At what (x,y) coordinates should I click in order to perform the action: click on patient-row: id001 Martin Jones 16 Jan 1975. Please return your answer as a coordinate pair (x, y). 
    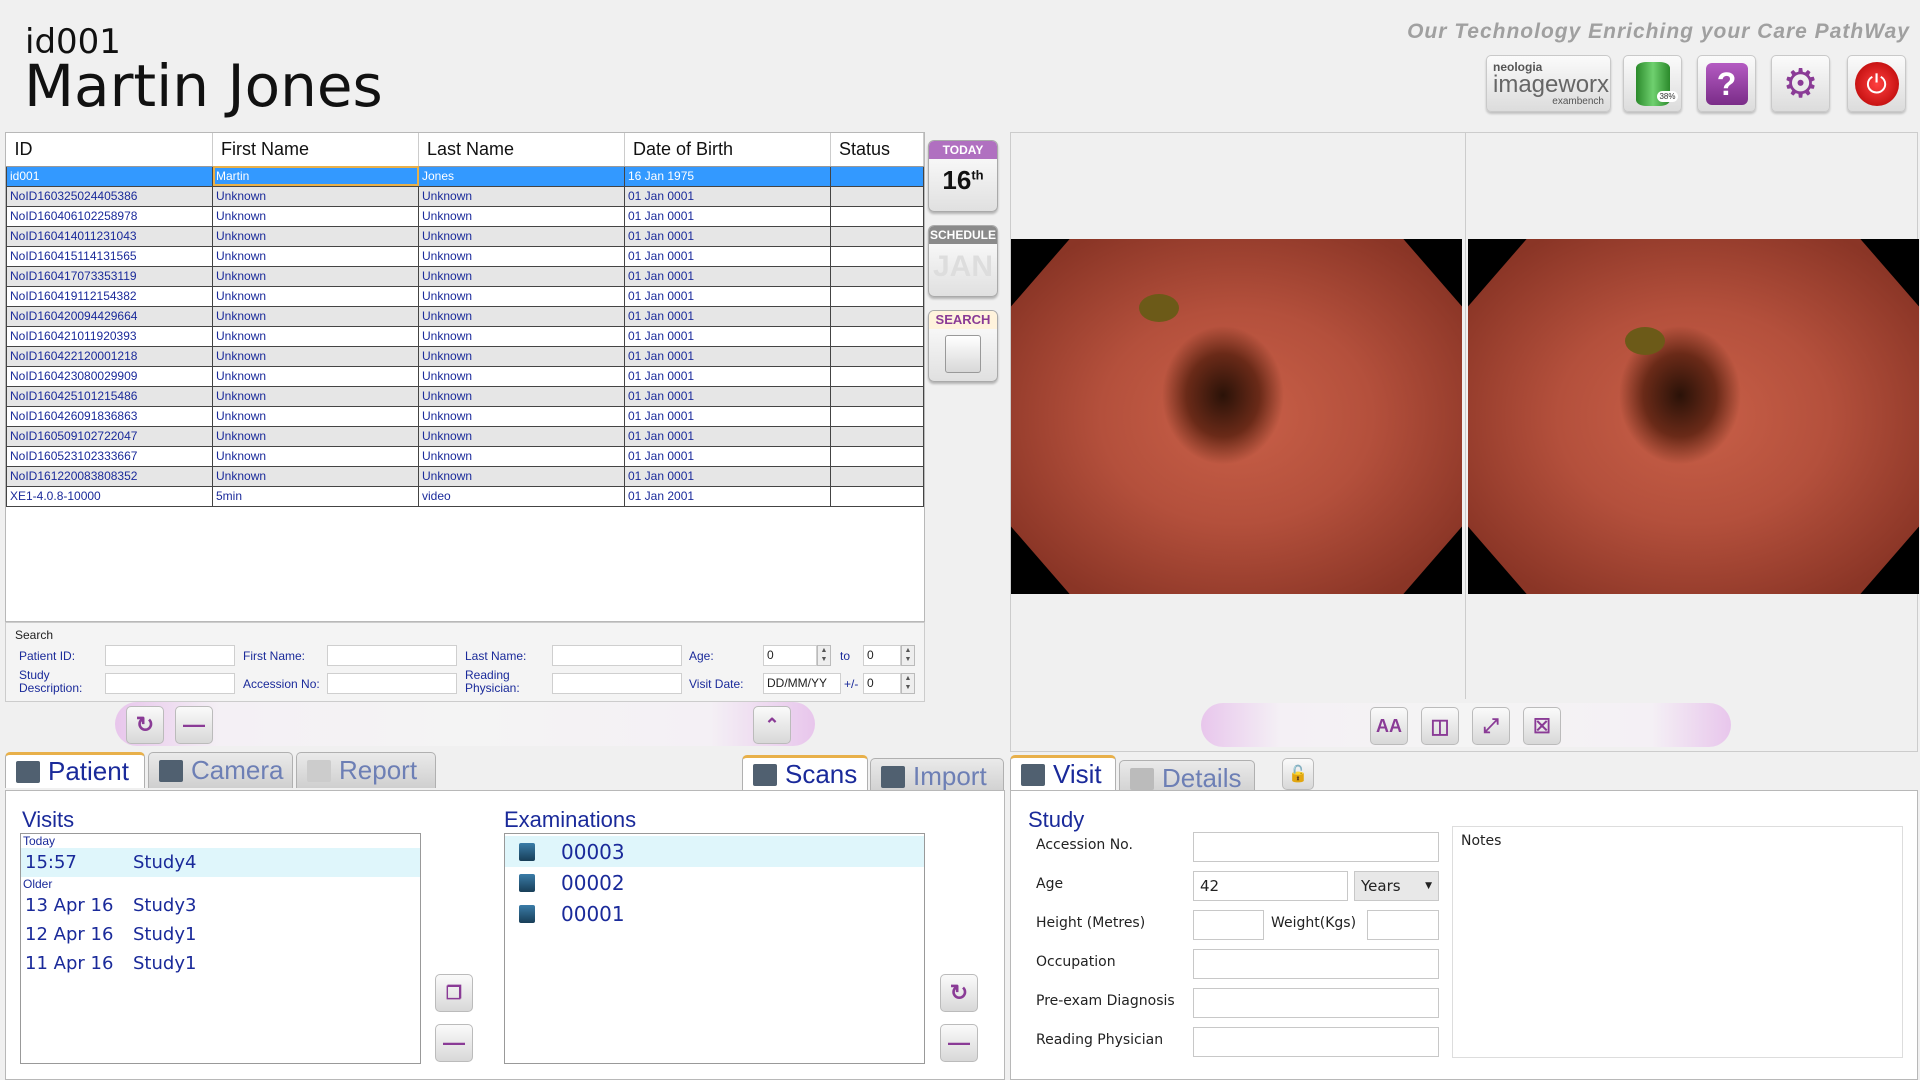
    Looking at the image, I should click on (465, 176).